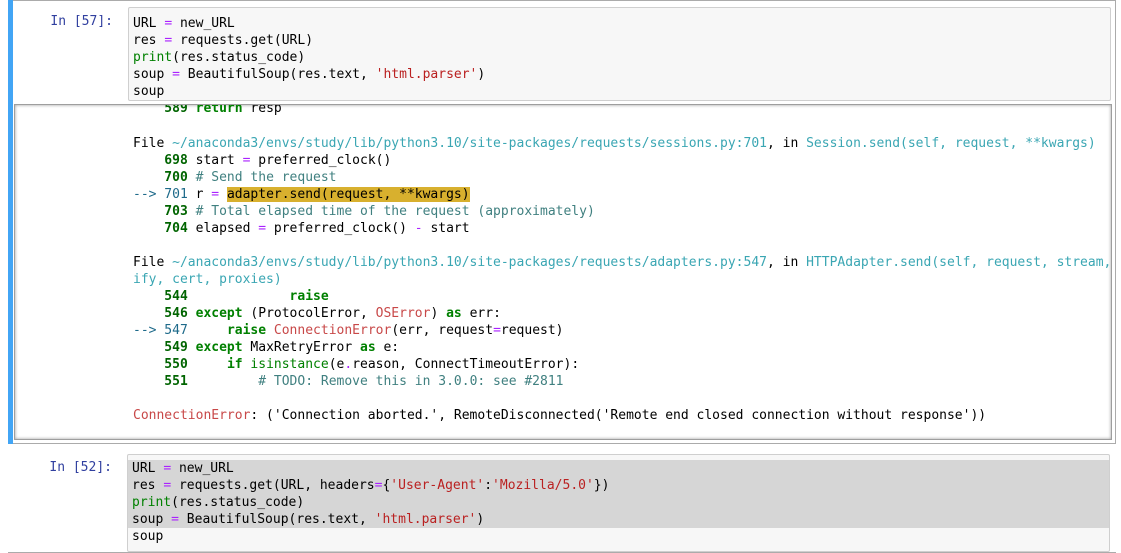 Image resolution: width=1121 pixels, height=553 pixels. What do you see at coordinates (266, 347) in the screenshot?
I see `traceback-line: 549 except MaxRetryError as e:` at bounding box center [266, 347].